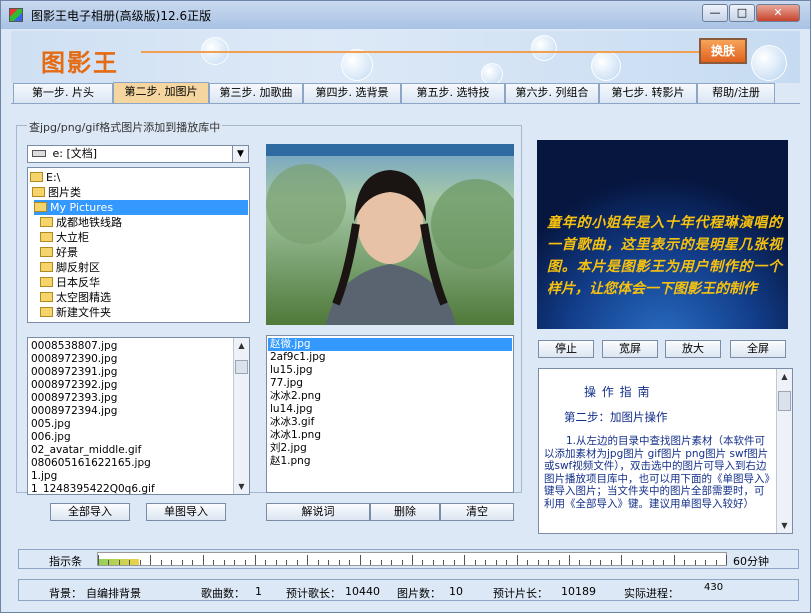 The image size is (811, 613). What do you see at coordinates (74, 411) in the screenshot?
I see `list-item: 0008972394.jpg` at bounding box center [74, 411].